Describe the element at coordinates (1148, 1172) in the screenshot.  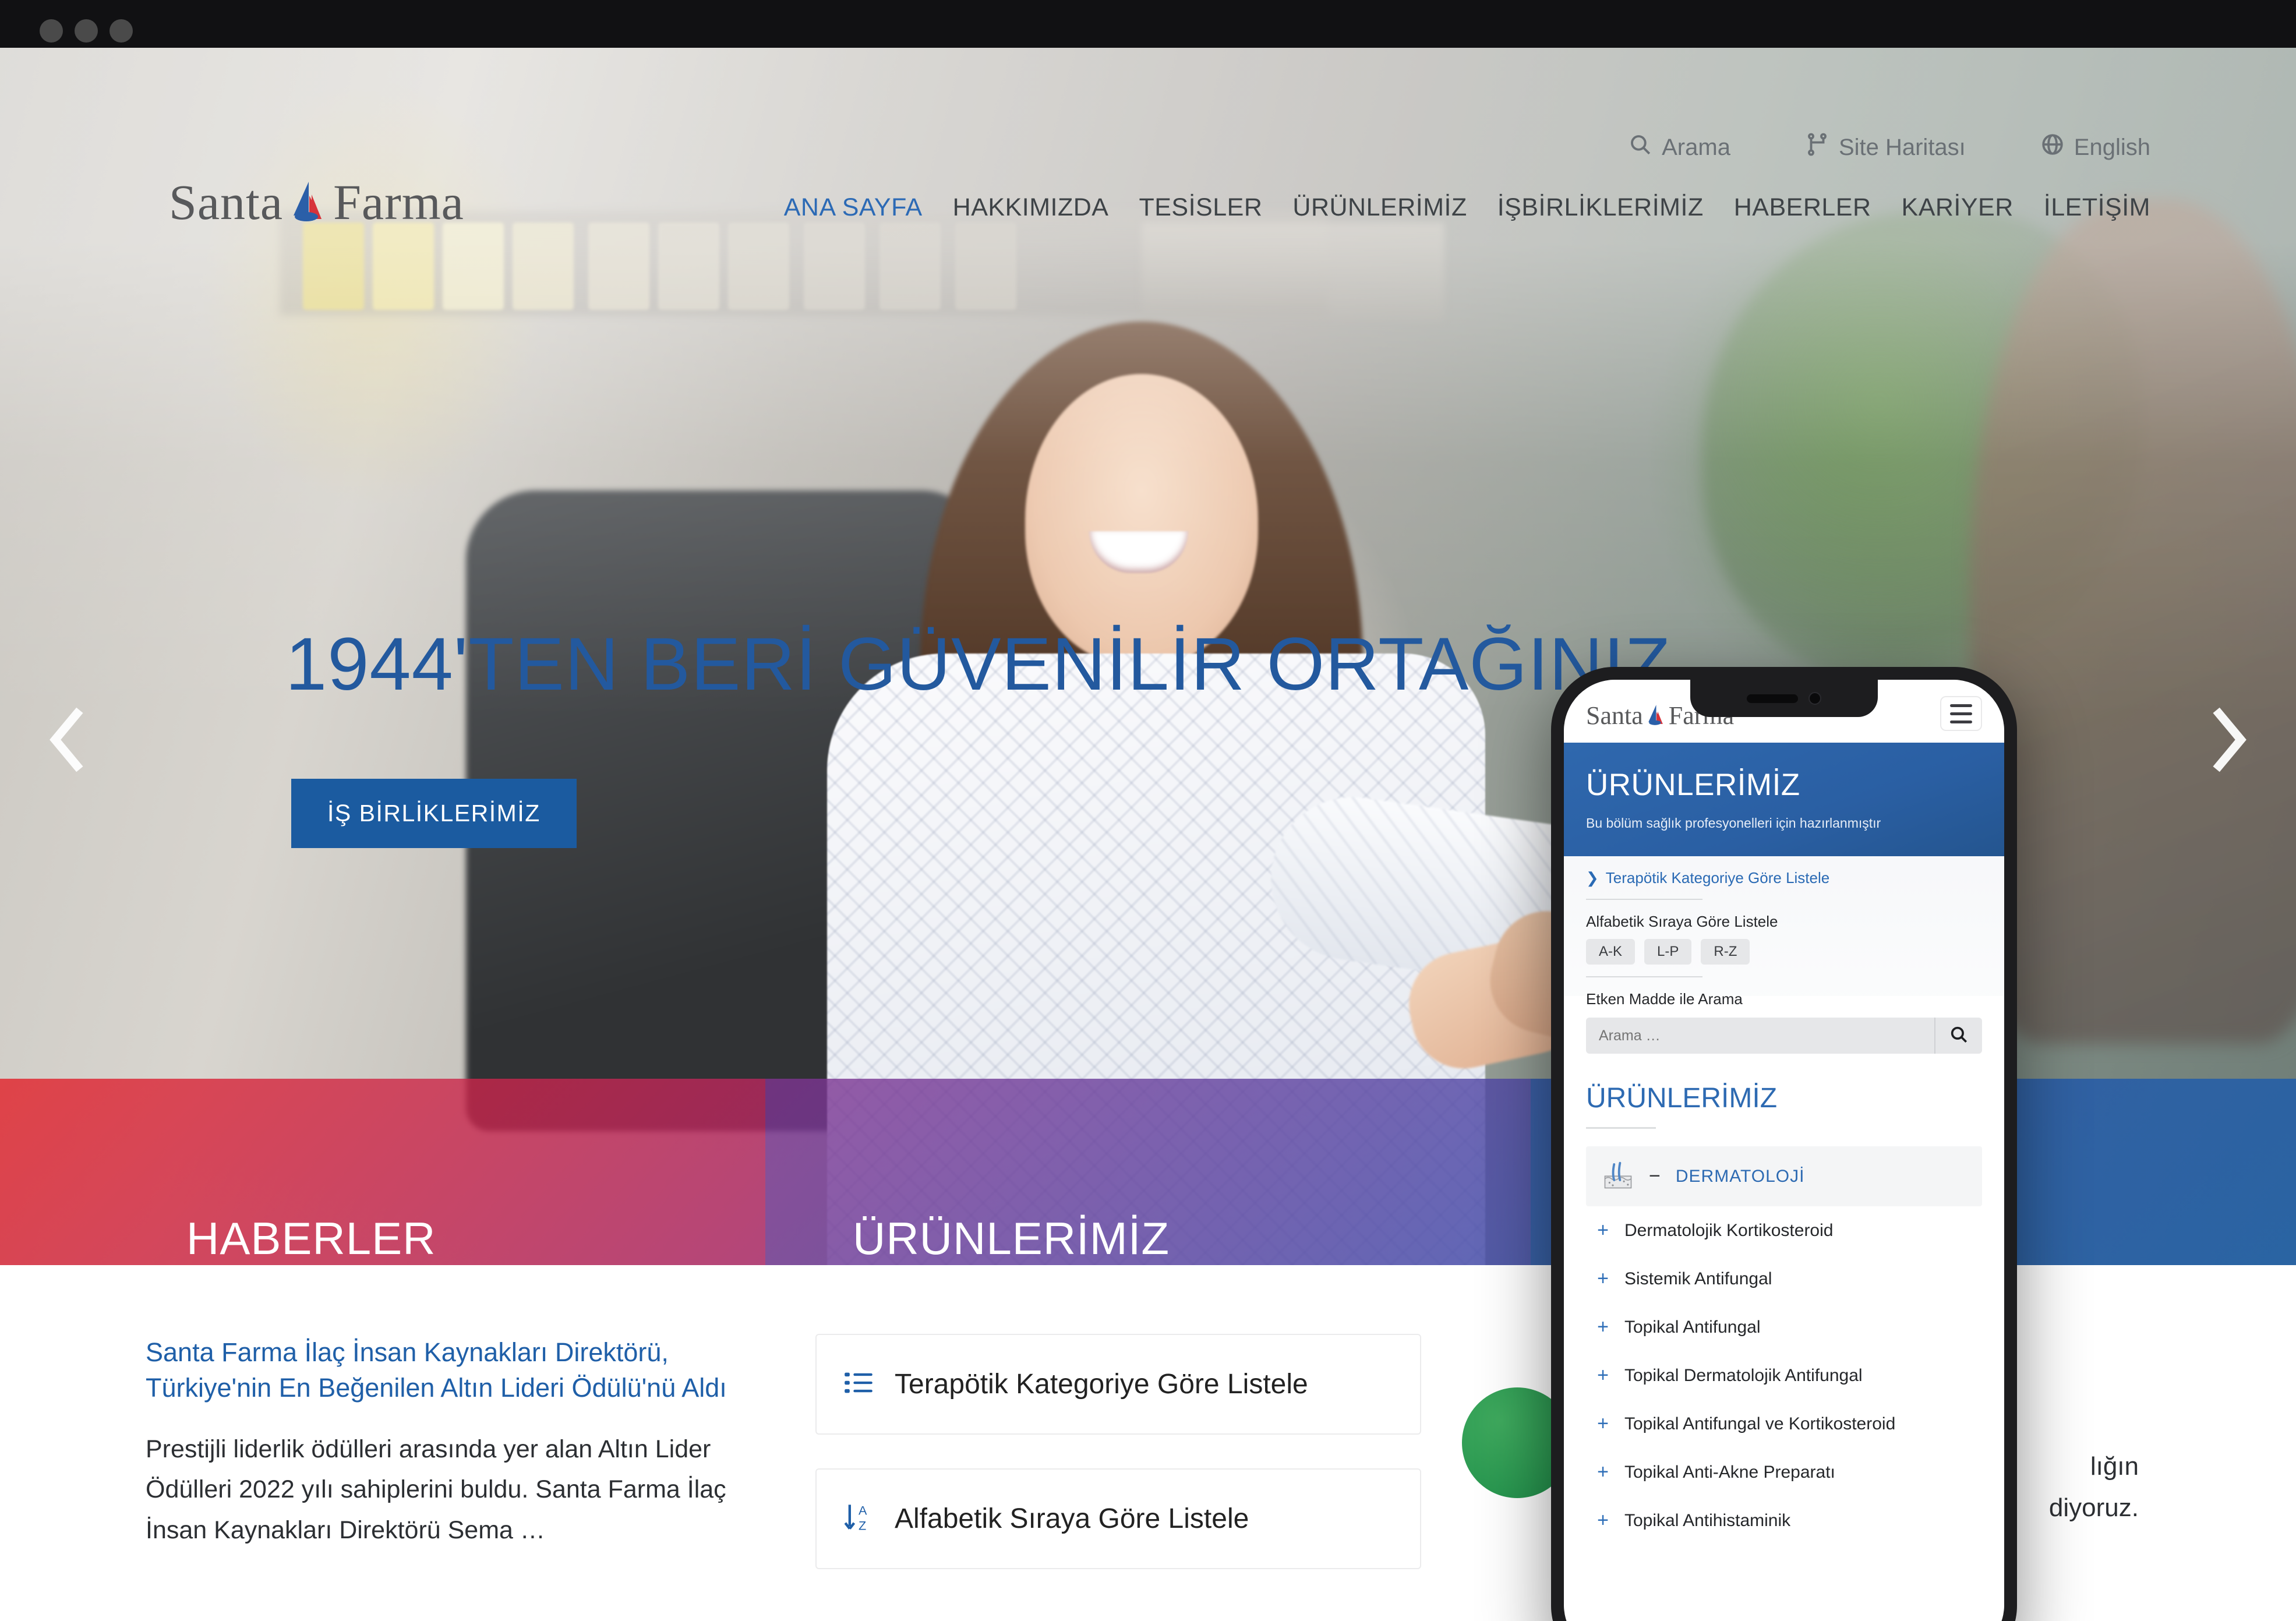
I see `banner-strip-urunlerimiz: ÜRÜNLERİMİZ` at that location.